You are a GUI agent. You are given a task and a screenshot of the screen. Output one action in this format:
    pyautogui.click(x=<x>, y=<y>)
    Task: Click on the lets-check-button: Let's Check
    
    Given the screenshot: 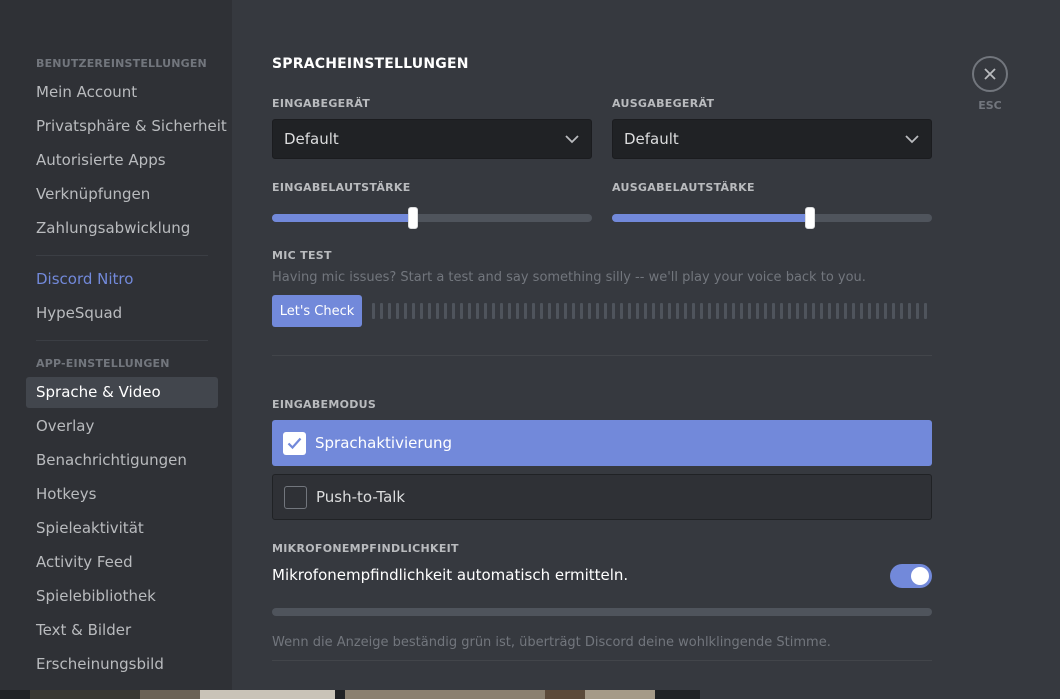 What is the action you would take?
    pyautogui.click(x=317, y=311)
    